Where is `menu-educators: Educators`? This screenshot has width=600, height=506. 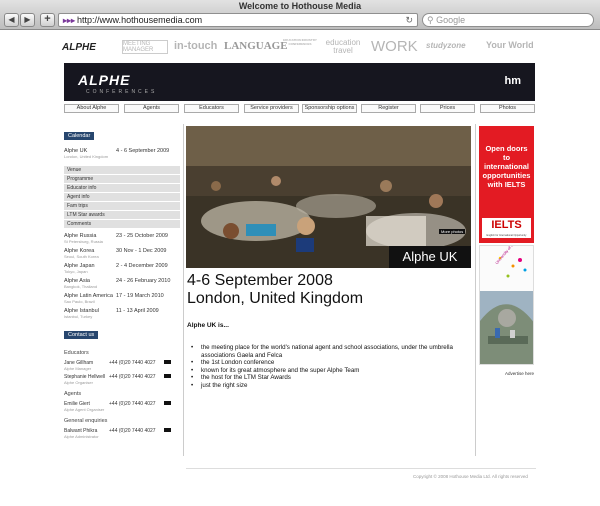
menu-educators: Educators is located at coordinates (211, 108).